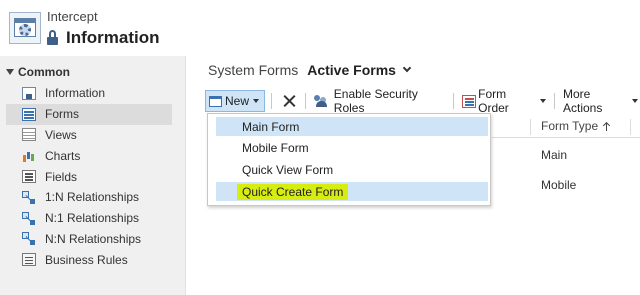 The image size is (640, 295). What do you see at coordinates (62, 114) in the screenshot?
I see `nav-item-label: Forms` at bounding box center [62, 114].